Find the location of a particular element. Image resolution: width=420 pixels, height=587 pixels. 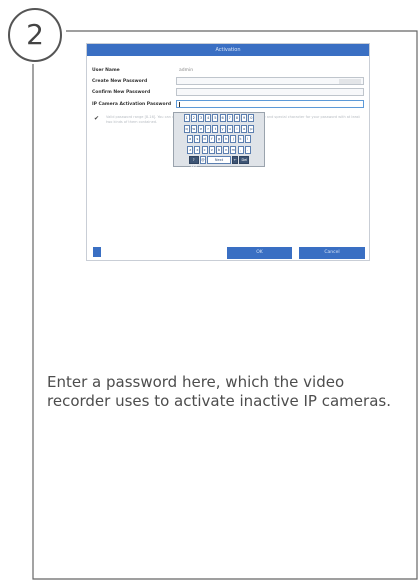

key: o is located at coordinates (244, 128).